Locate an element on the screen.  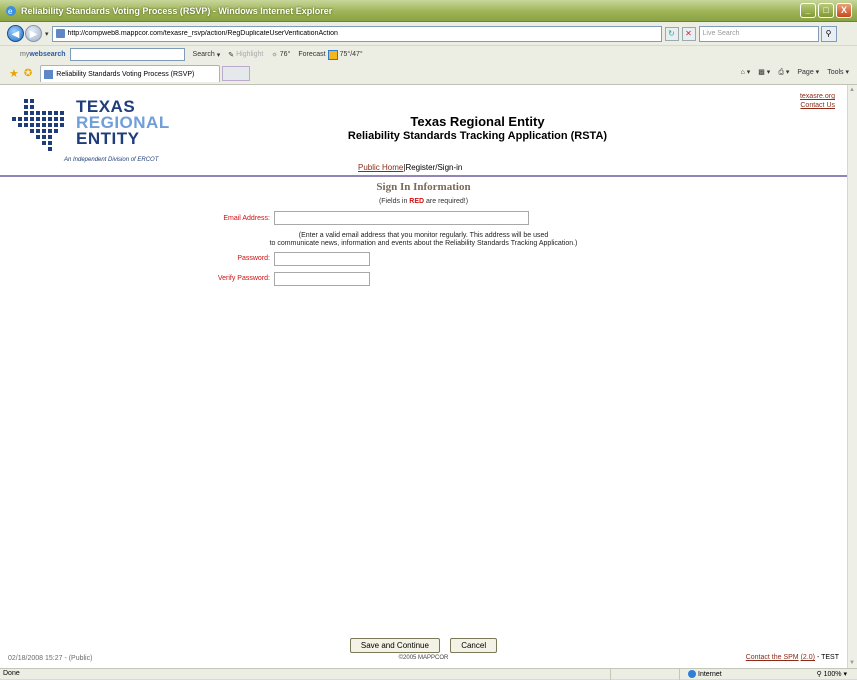
version-link: (2.0) is located at coordinates (808, 657).